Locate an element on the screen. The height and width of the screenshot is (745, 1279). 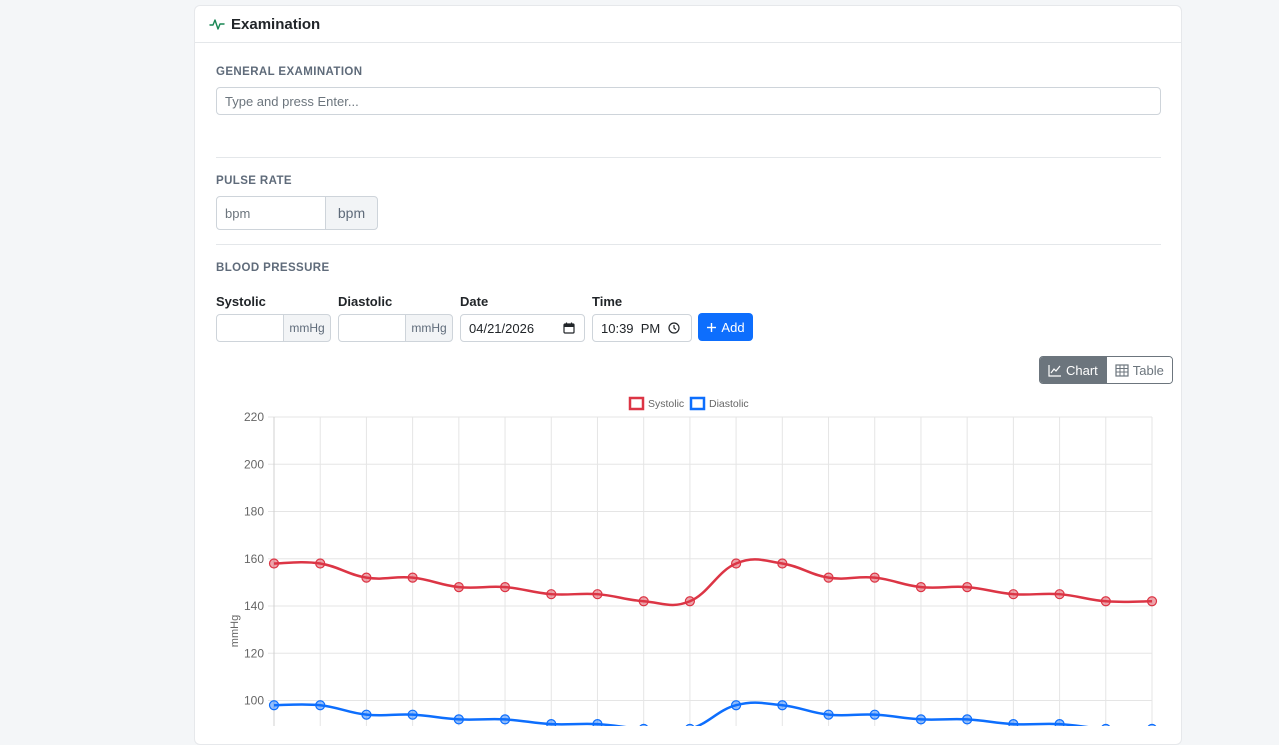
y-tick-label: 220 is located at coordinates (254, 417).